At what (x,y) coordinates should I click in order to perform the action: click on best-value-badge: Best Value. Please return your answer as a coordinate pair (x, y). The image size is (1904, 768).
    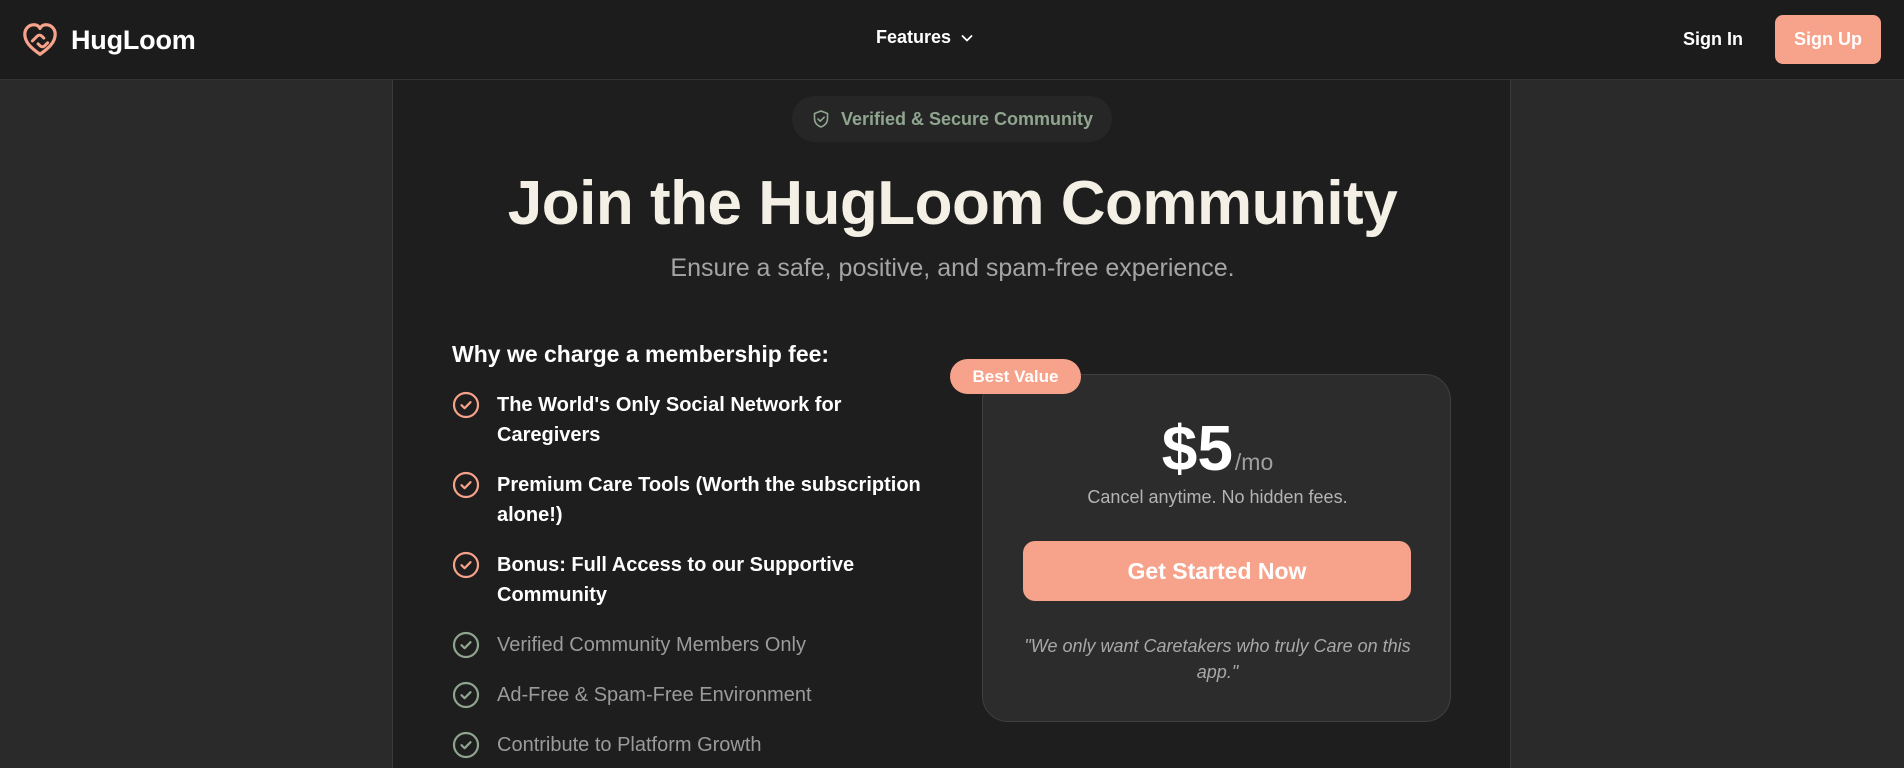
    Looking at the image, I should click on (1015, 376).